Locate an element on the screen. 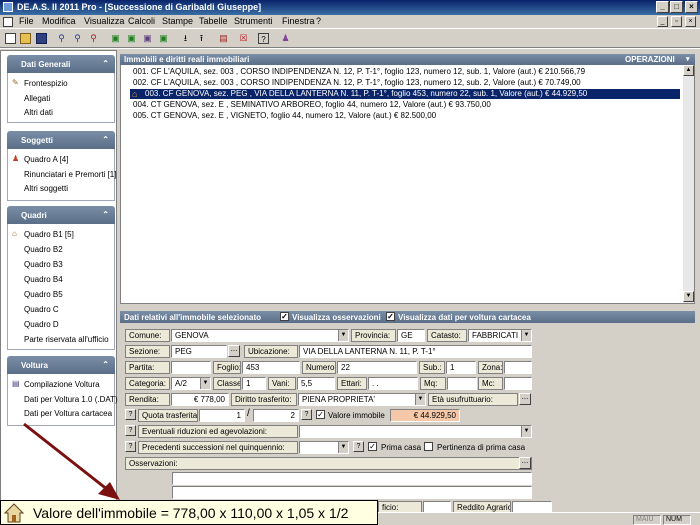  prima-casa-help-icon: ? is located at coordinates (358, 446).